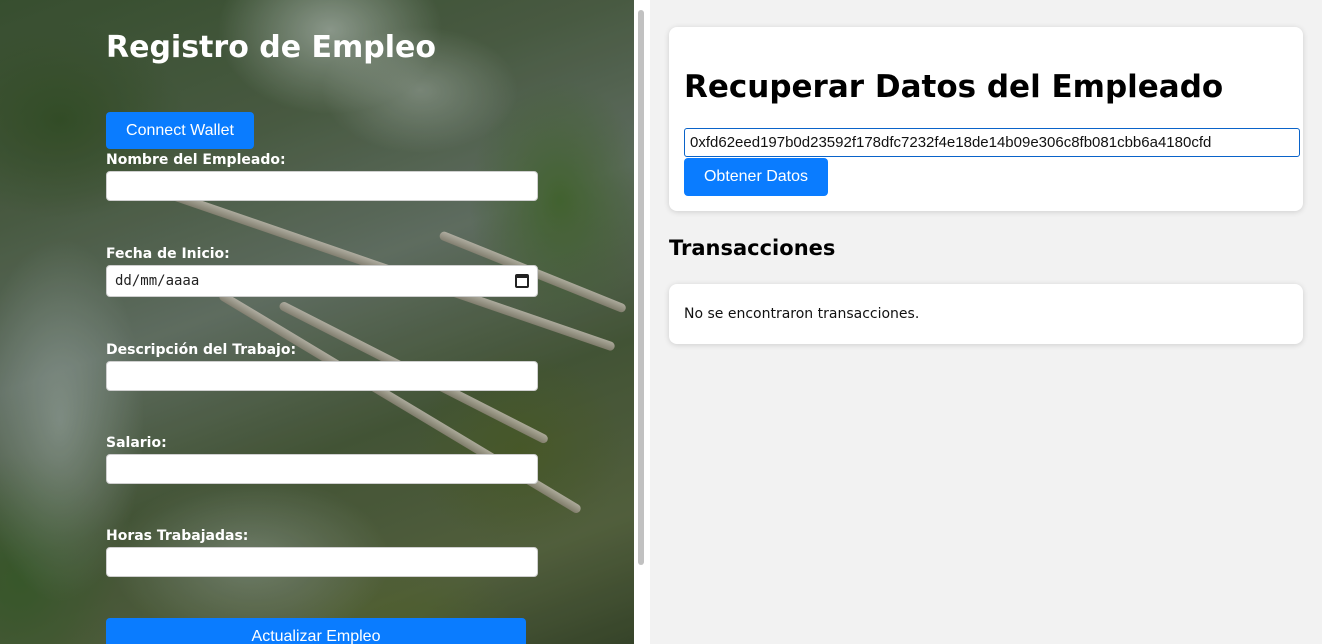 The height and width of the screenshot is (644, 1322). I want to click on get-data-button: Obtener Datos, so click(756, 177).